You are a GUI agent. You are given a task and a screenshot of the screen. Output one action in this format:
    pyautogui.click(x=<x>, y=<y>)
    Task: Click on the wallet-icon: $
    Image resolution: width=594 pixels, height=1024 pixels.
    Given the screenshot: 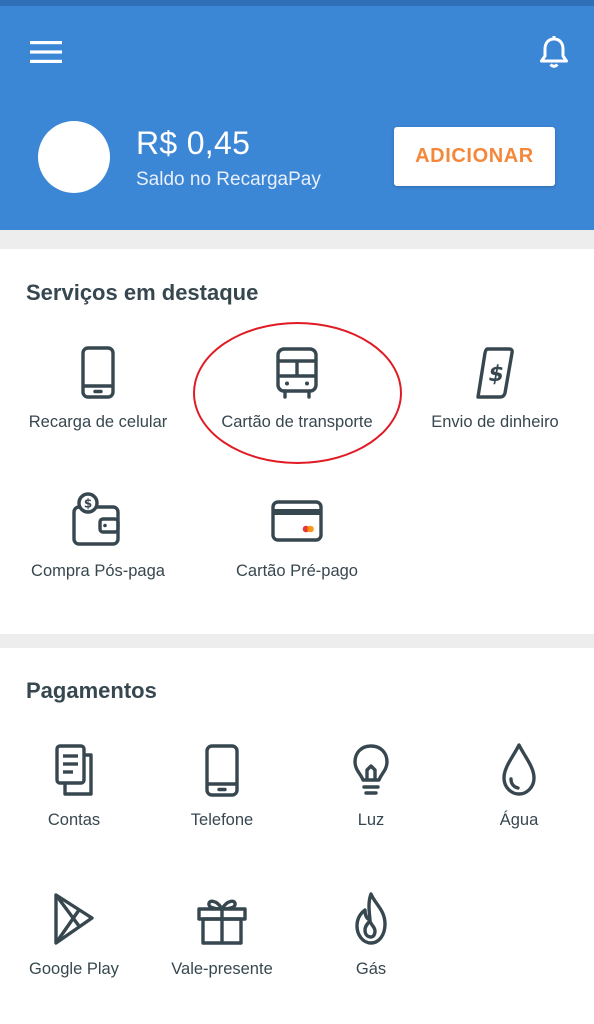 What is the action you would take?
    pyautogui.click(x=98, y=522)
    